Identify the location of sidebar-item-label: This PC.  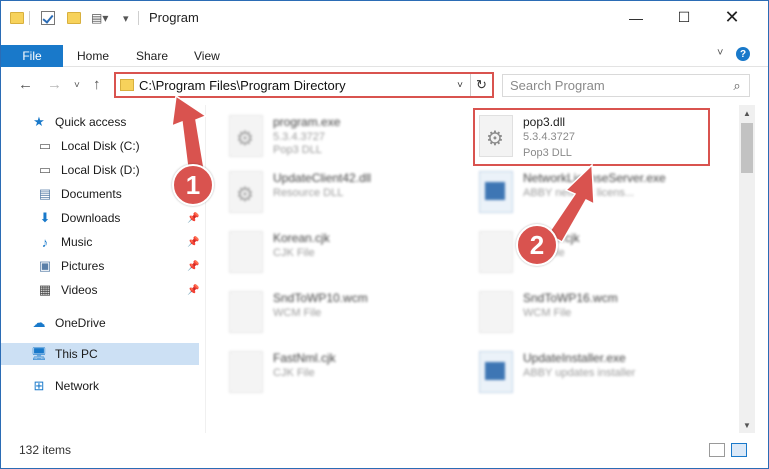
(76, 354).